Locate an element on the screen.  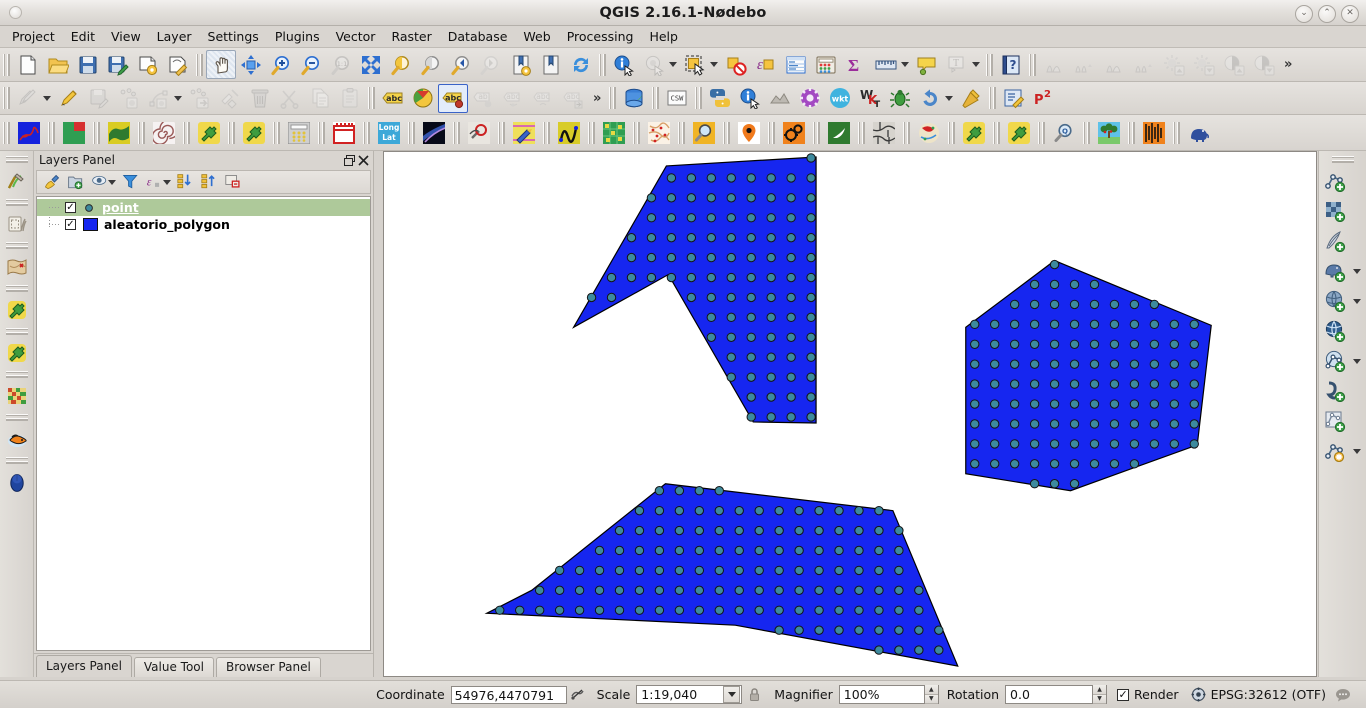
open-attribute-table-button is located at coordinates (796, 64).